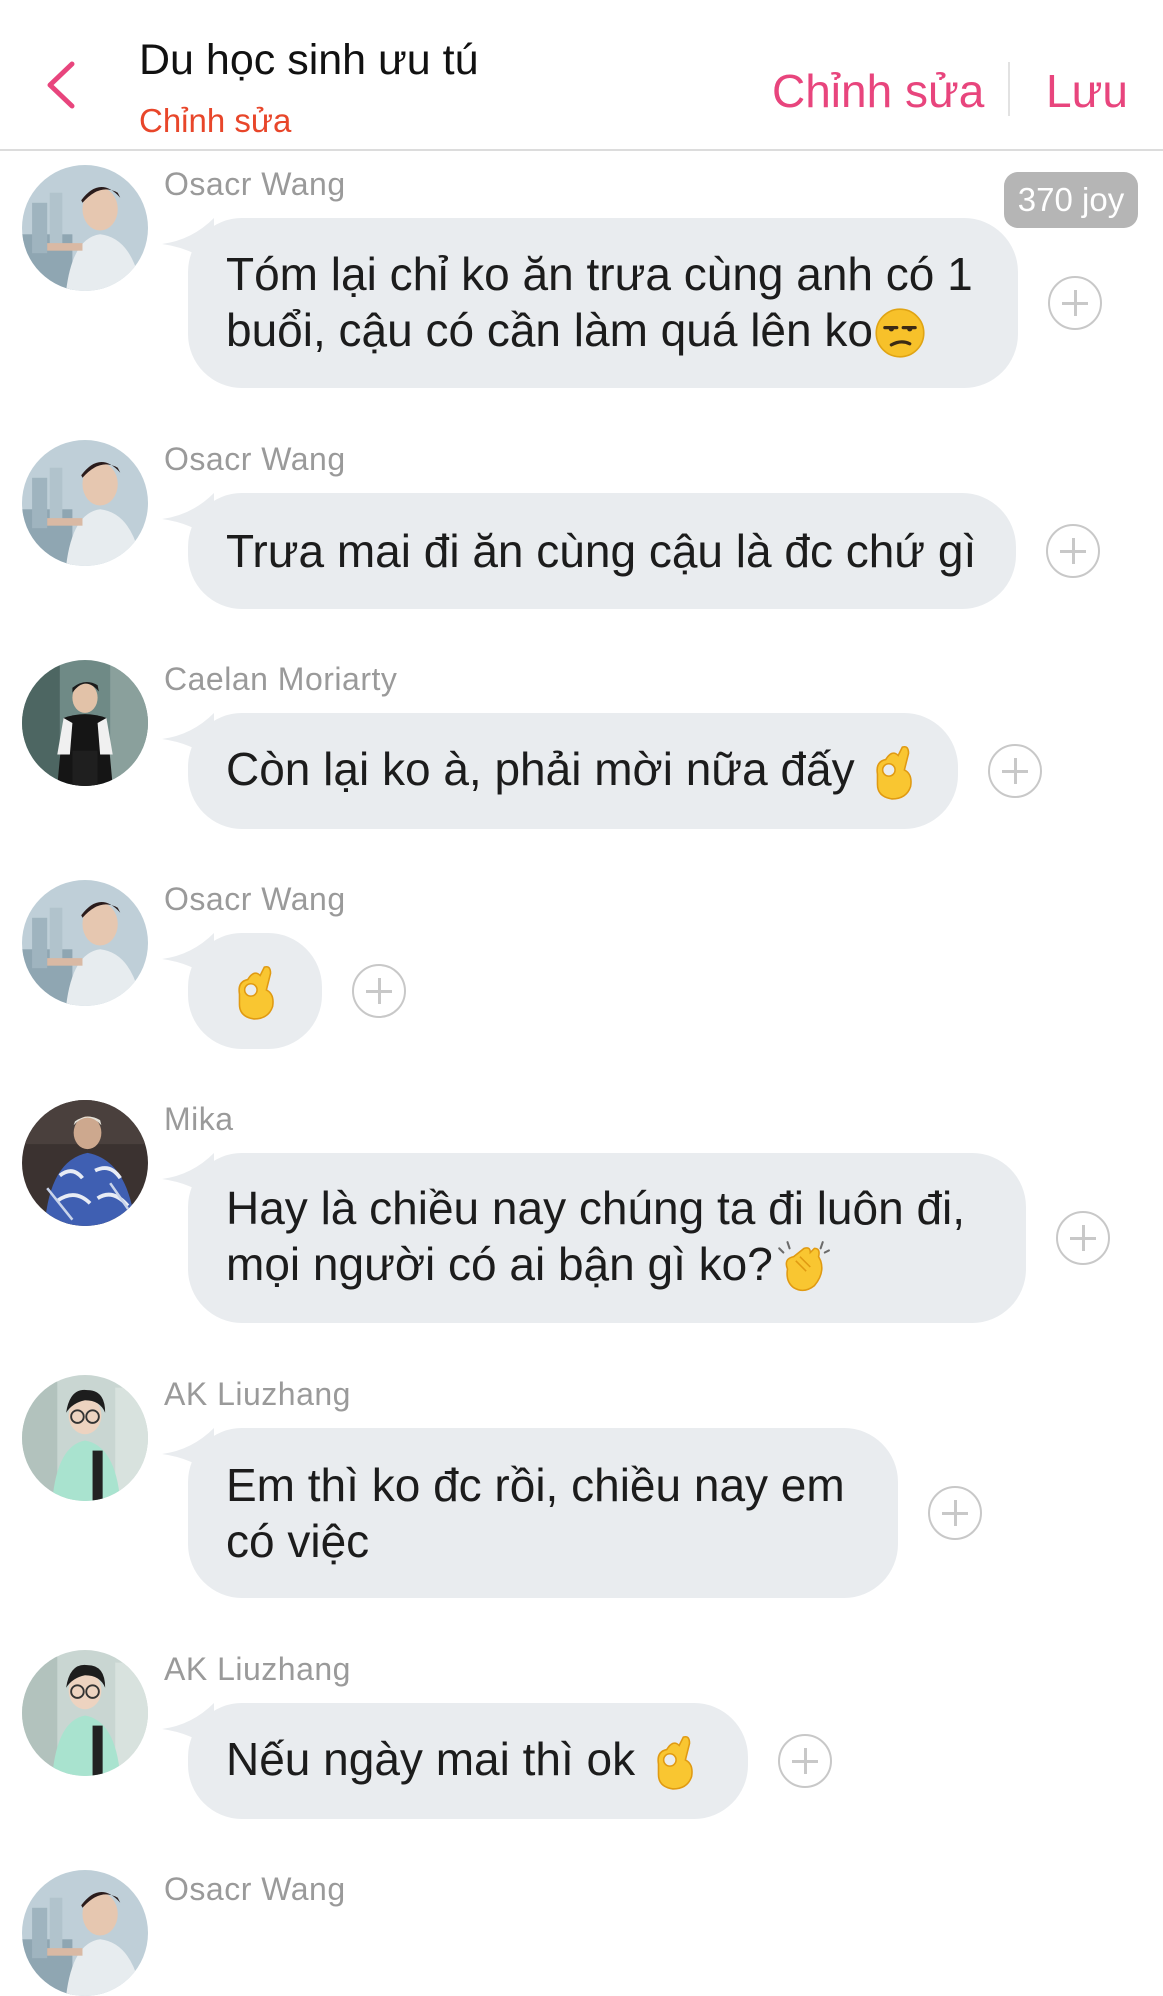 This screenshot has width=1163, height=1996. What do you see at coordinates (309, 60) in the screenshot?
I see `chat-title: Du học sinh ưu tú` at bounding box center [309, 60].